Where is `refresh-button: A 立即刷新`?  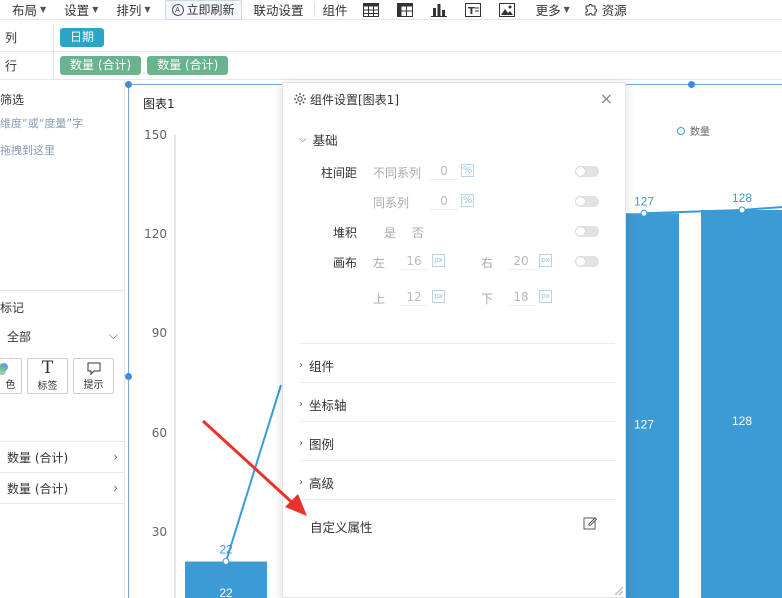
refresh-button: A 立即刷新 is located at coordinates (203, 10).